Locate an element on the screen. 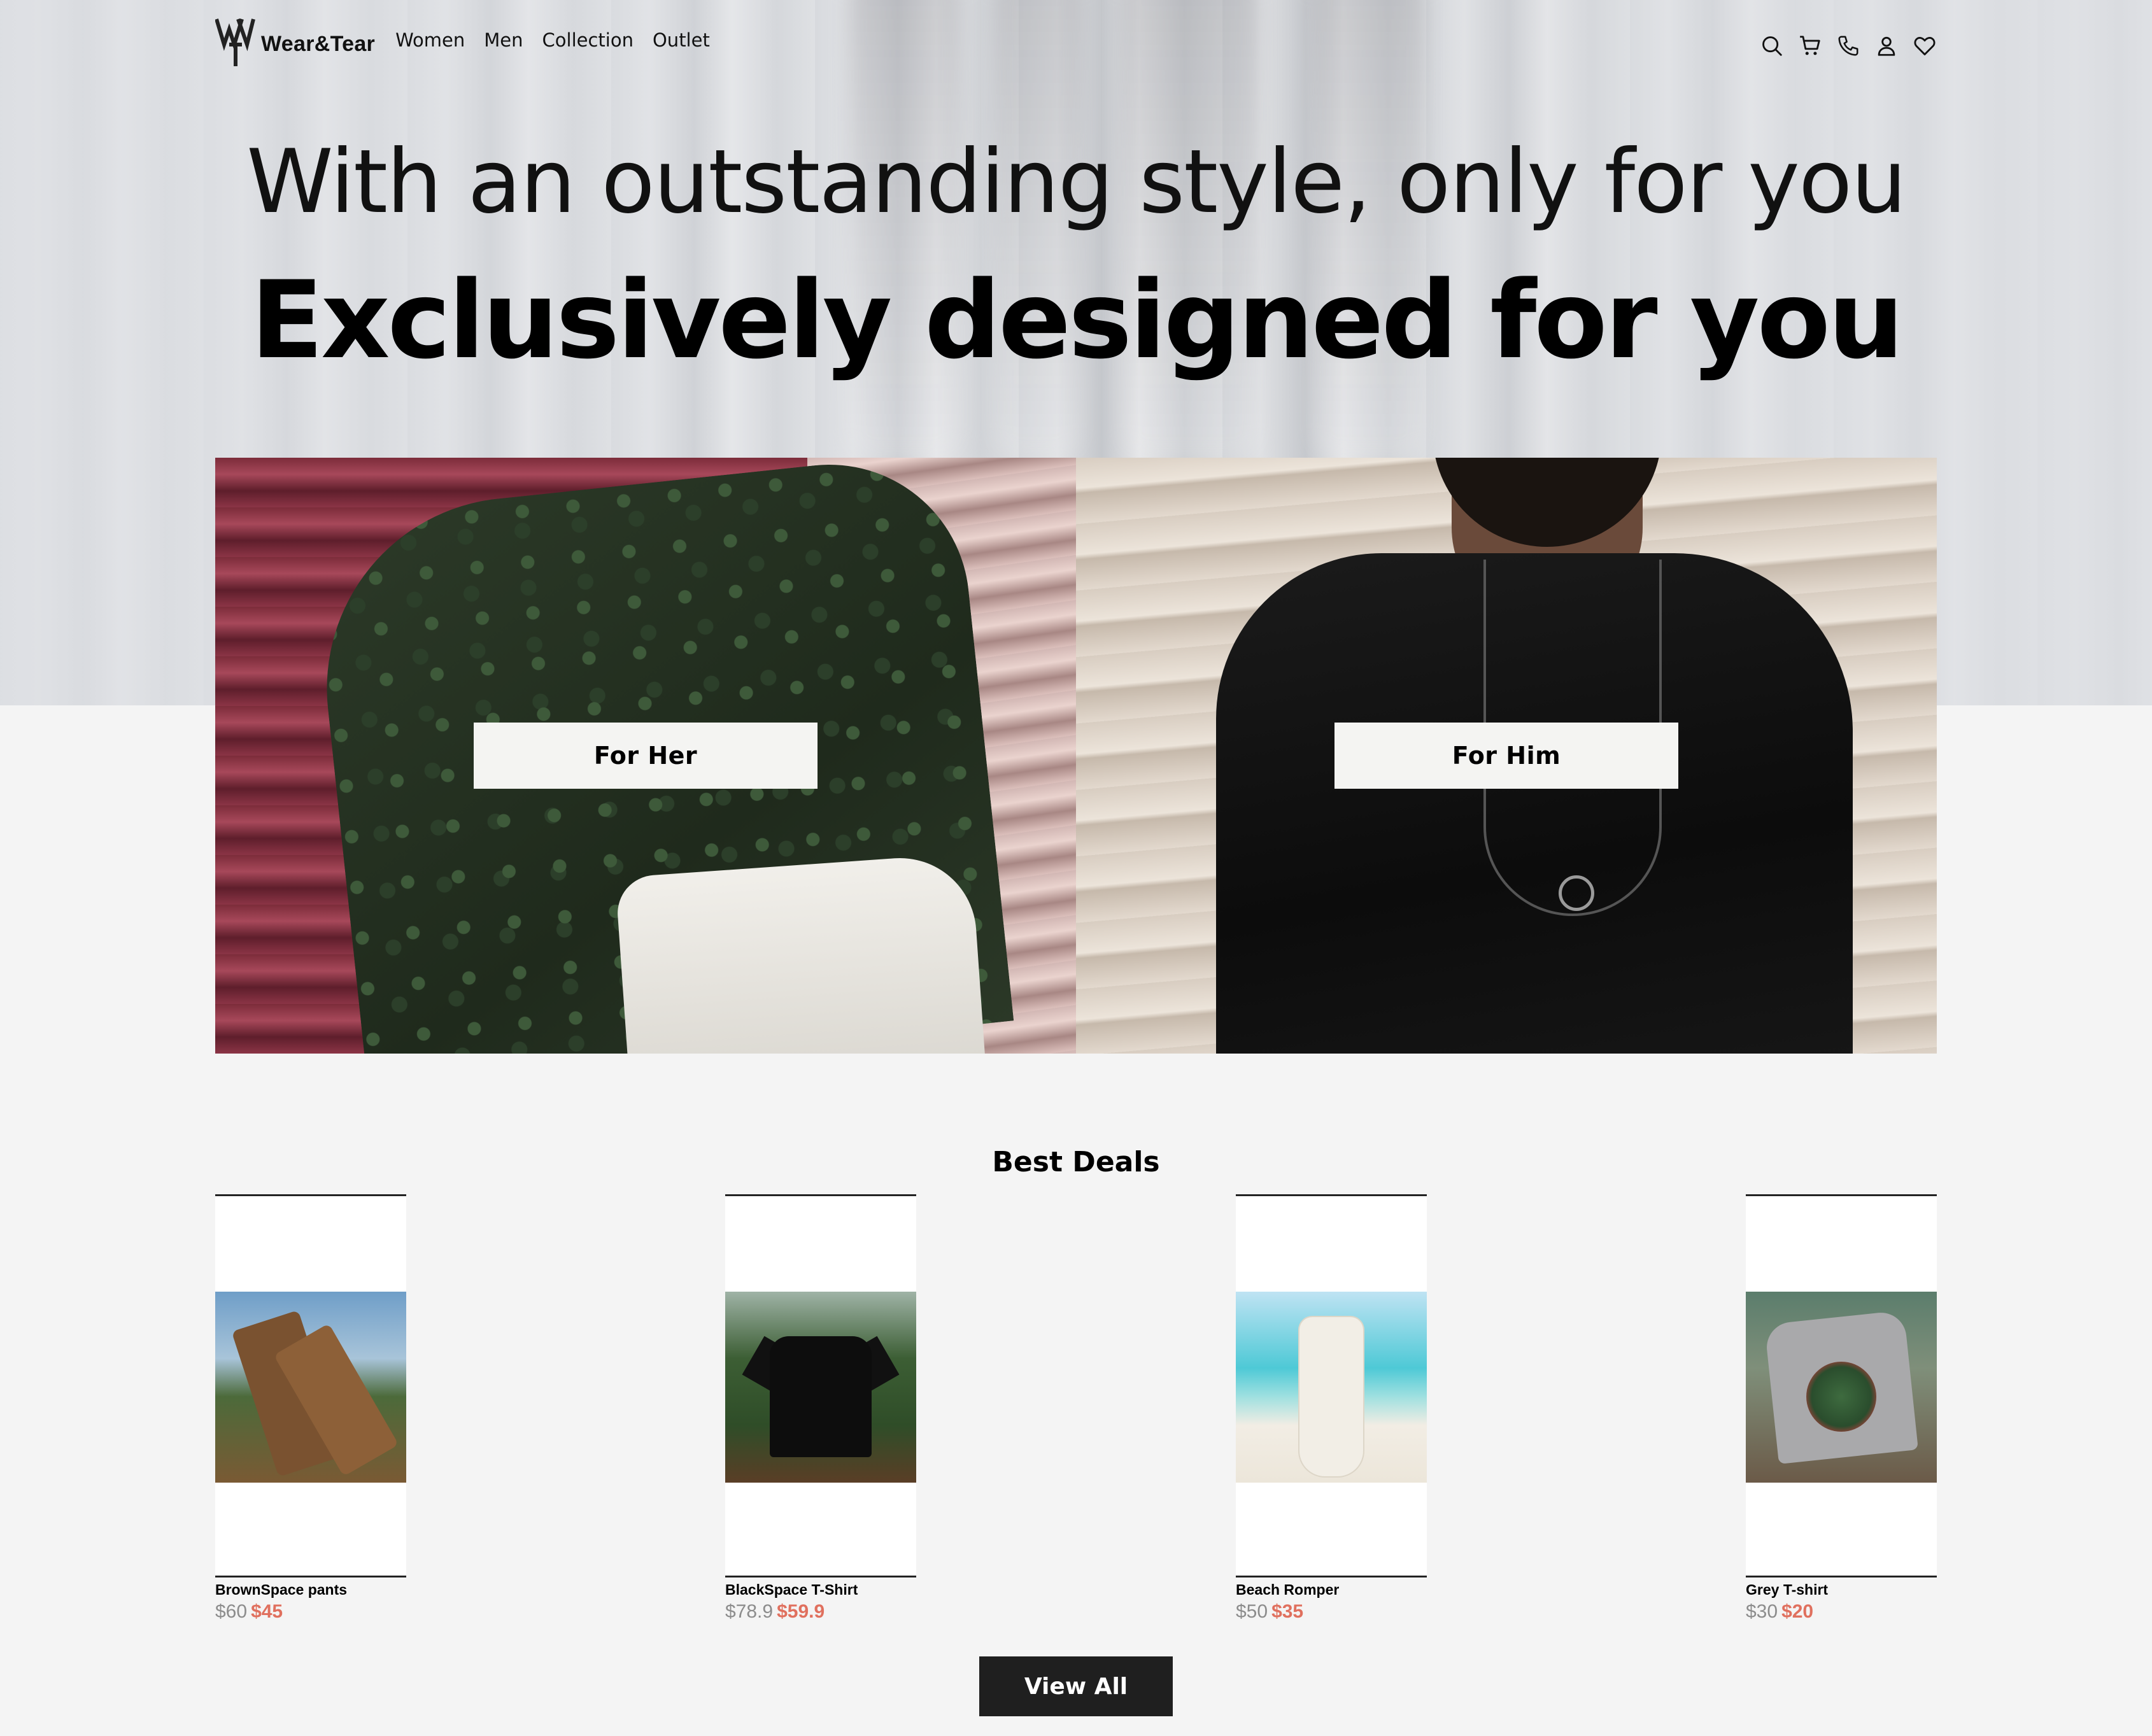 The image size is (2152, 1736). product-old-price: $60 is located at coordinates (231, 1611).